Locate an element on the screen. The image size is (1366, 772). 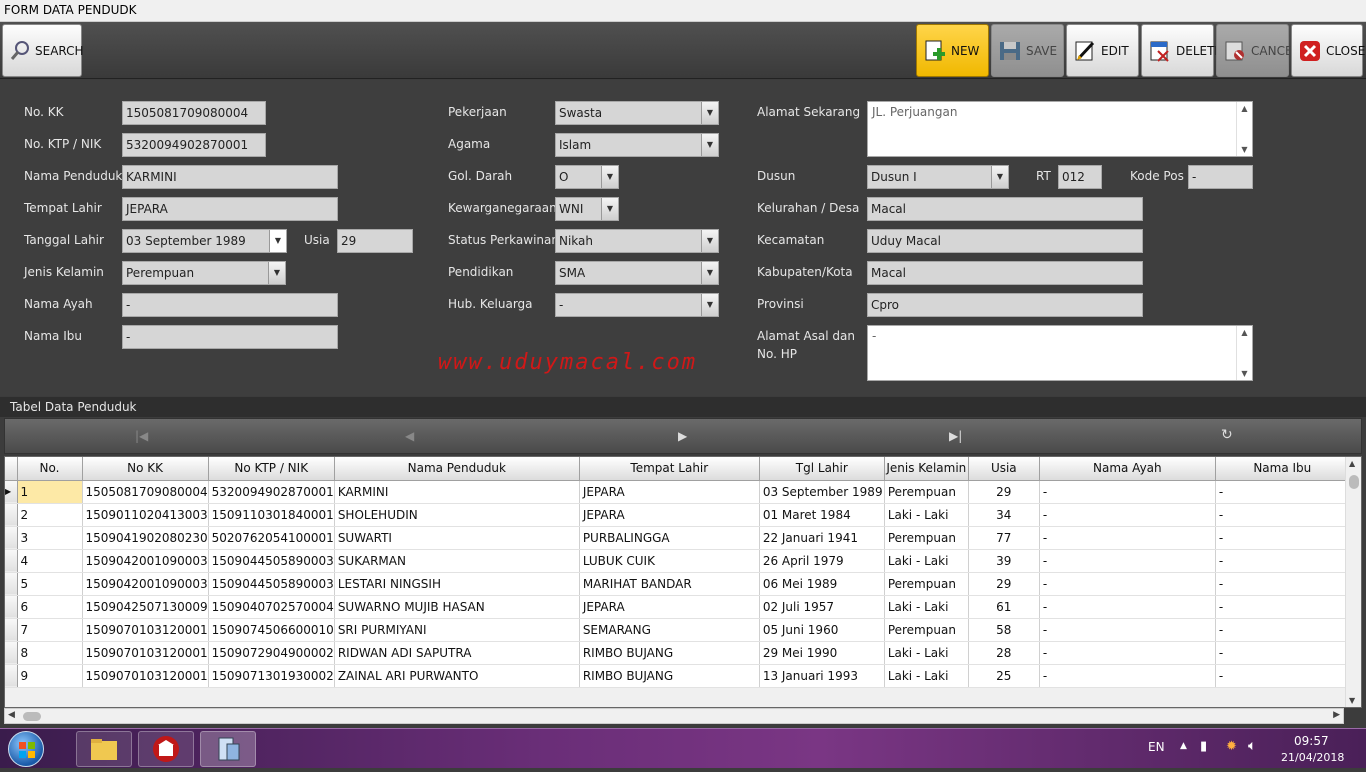
calendar-dropdown-icon: ▼ is located at coordinates (277, 241).